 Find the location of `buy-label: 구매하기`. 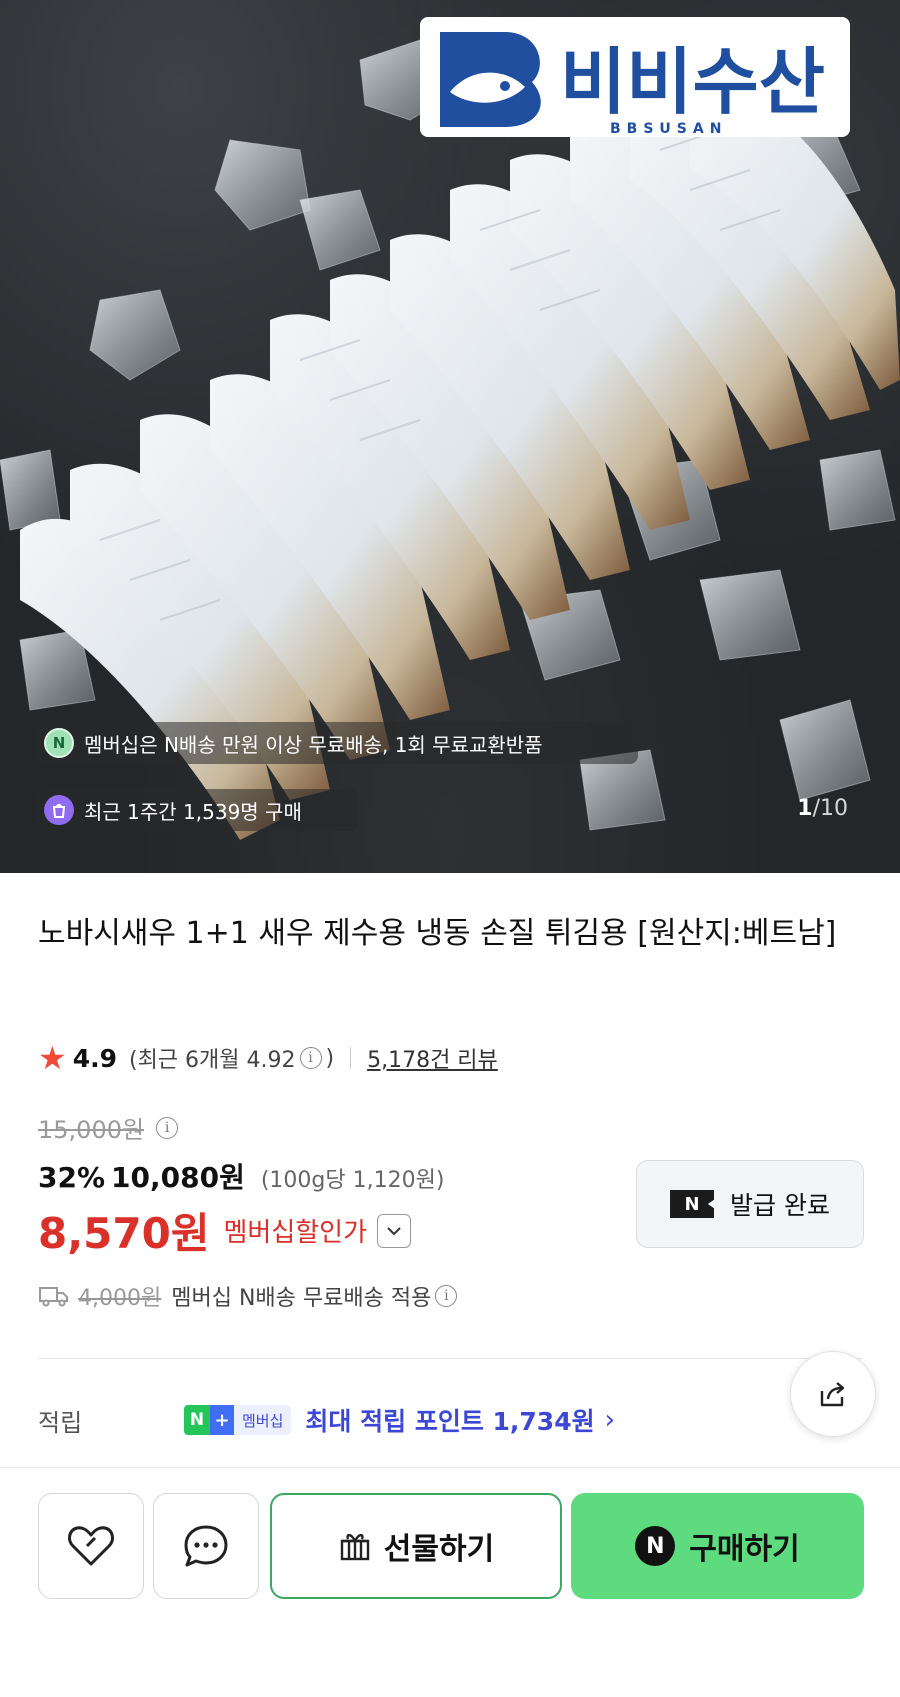

buy-label: 구매하기 is located at coordinates (744, 1549).